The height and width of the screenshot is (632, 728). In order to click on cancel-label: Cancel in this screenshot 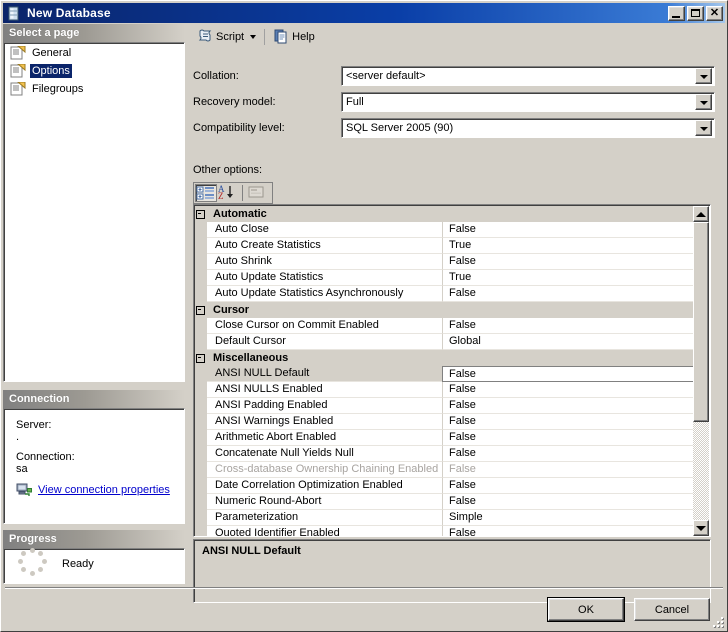, I will do `click(672, 609)`.